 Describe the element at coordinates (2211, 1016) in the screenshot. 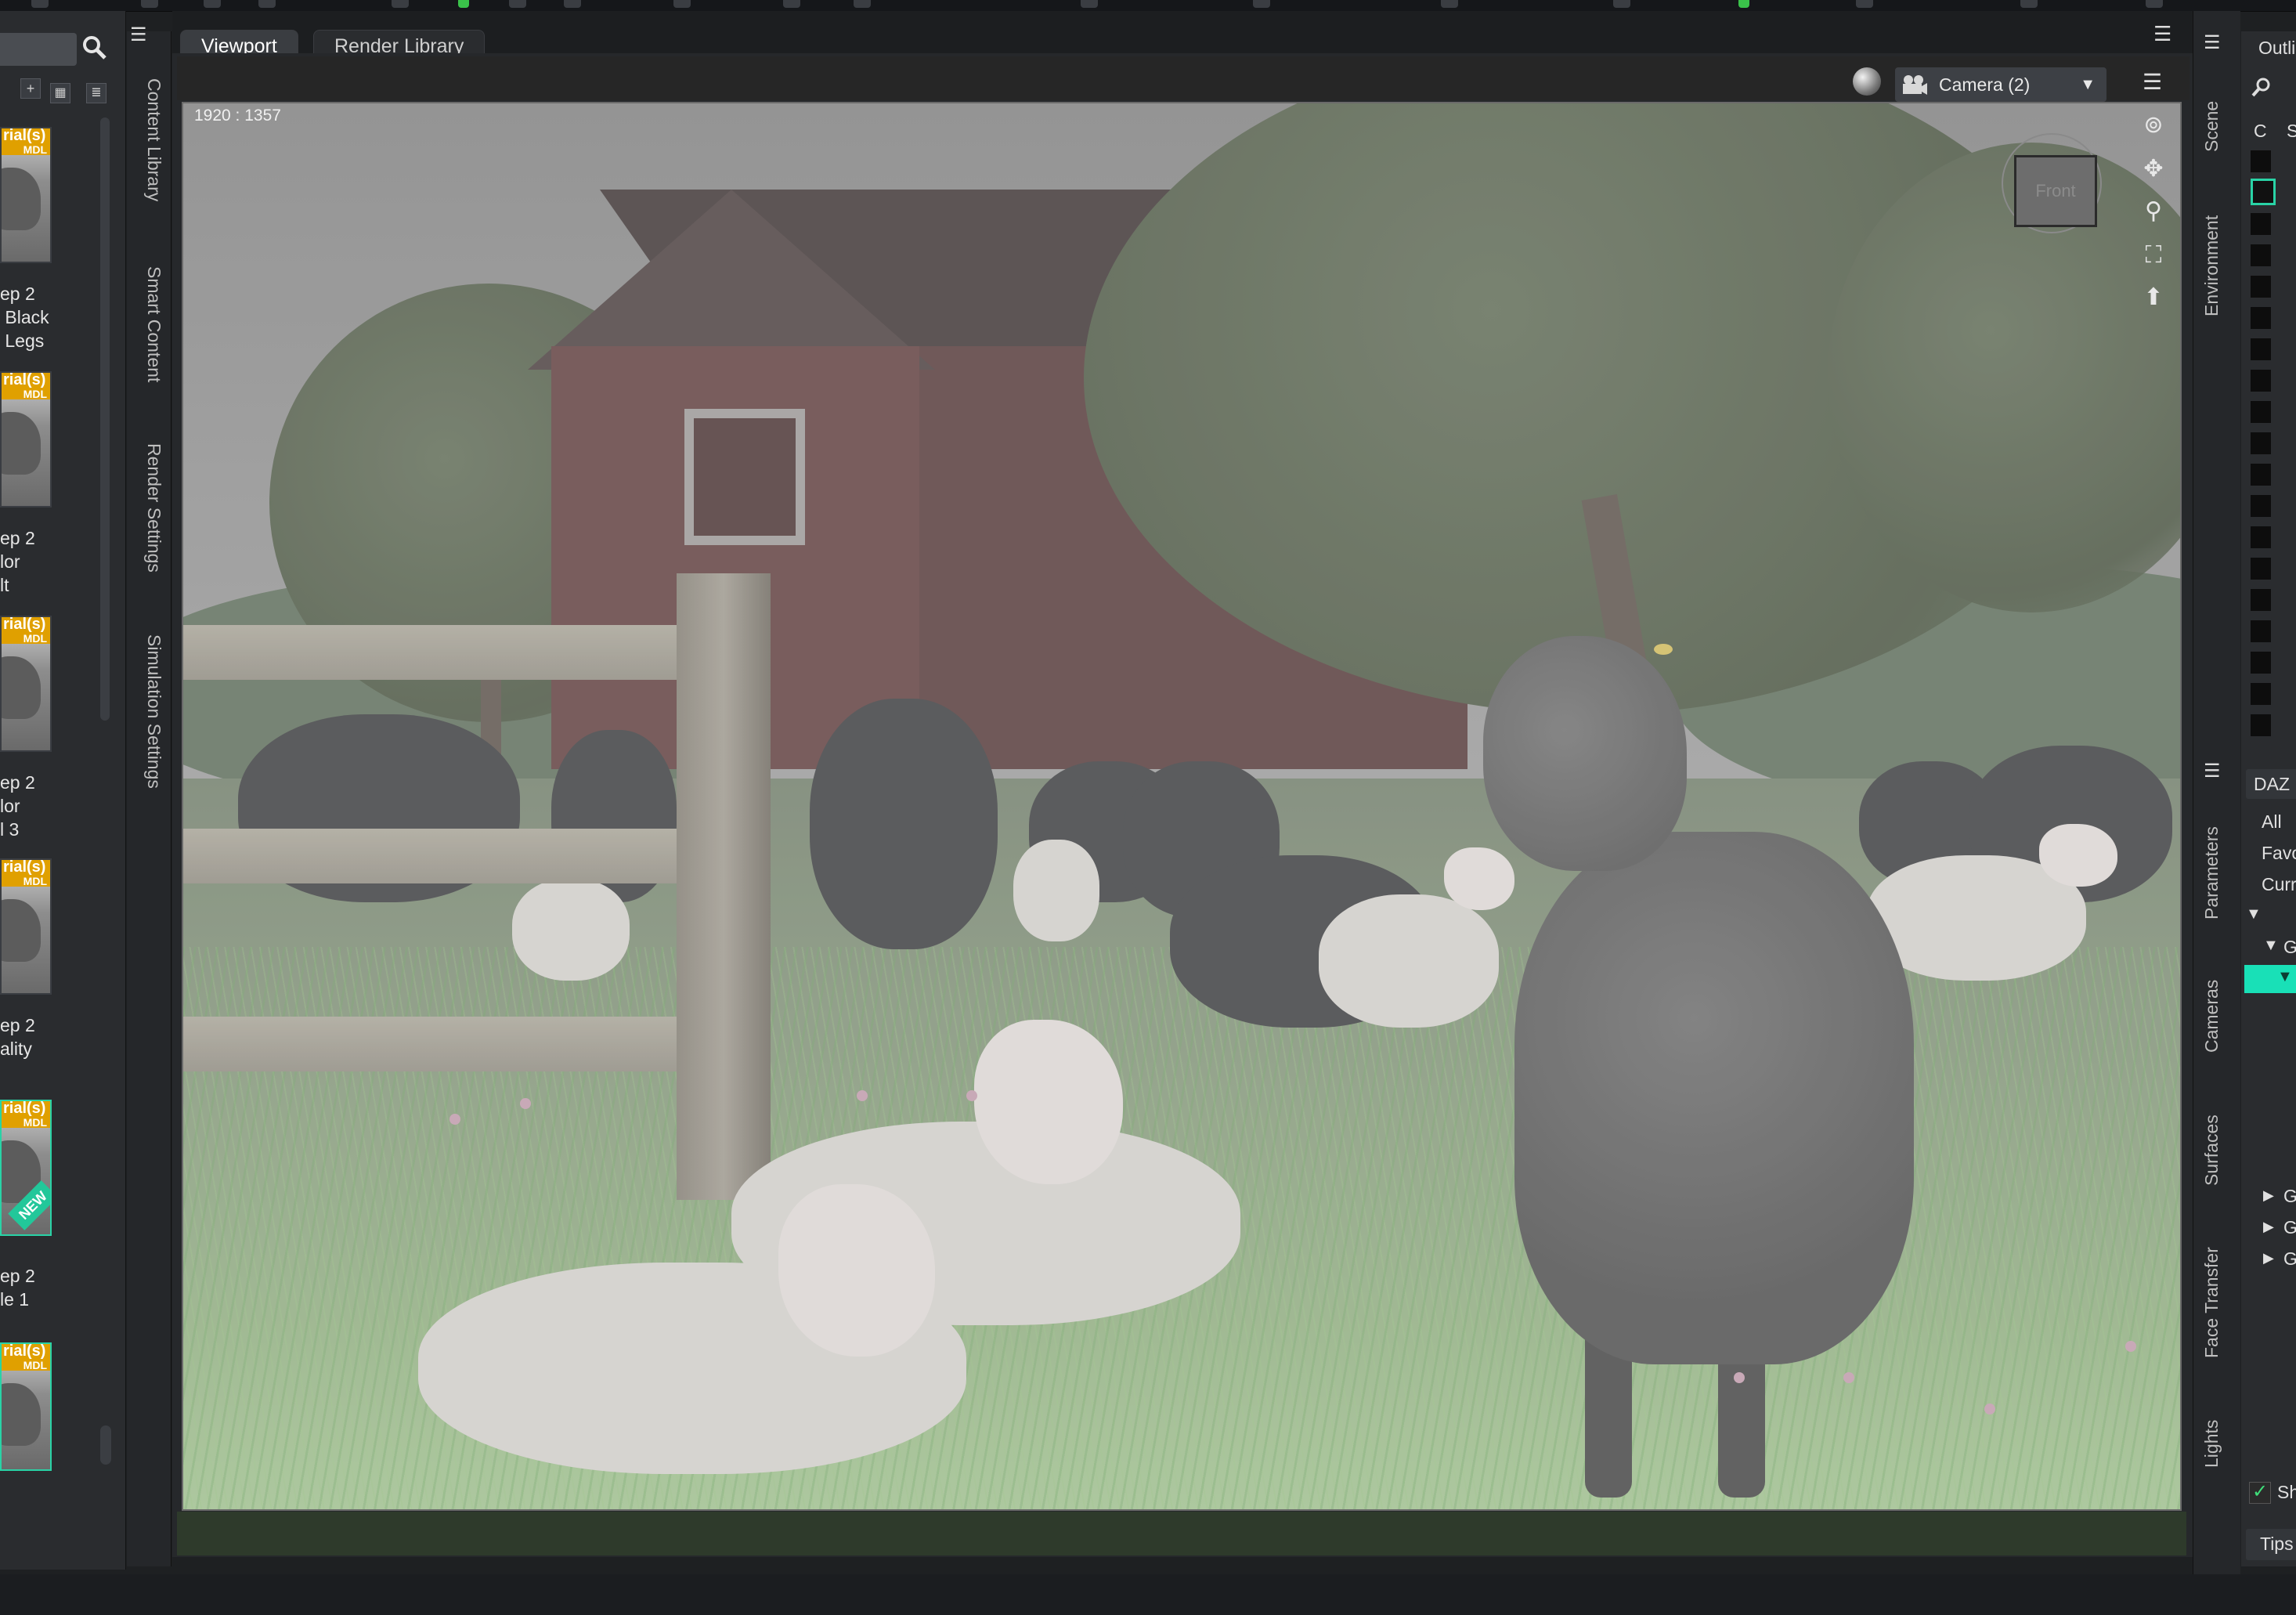

I see `tab-cameras: Cameras` at that location.